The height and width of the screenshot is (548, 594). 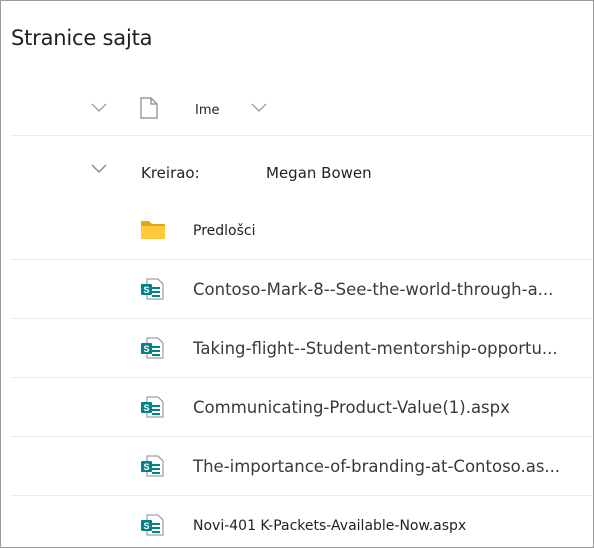 I want to click on folder-icon, so click(x=153, y=232).